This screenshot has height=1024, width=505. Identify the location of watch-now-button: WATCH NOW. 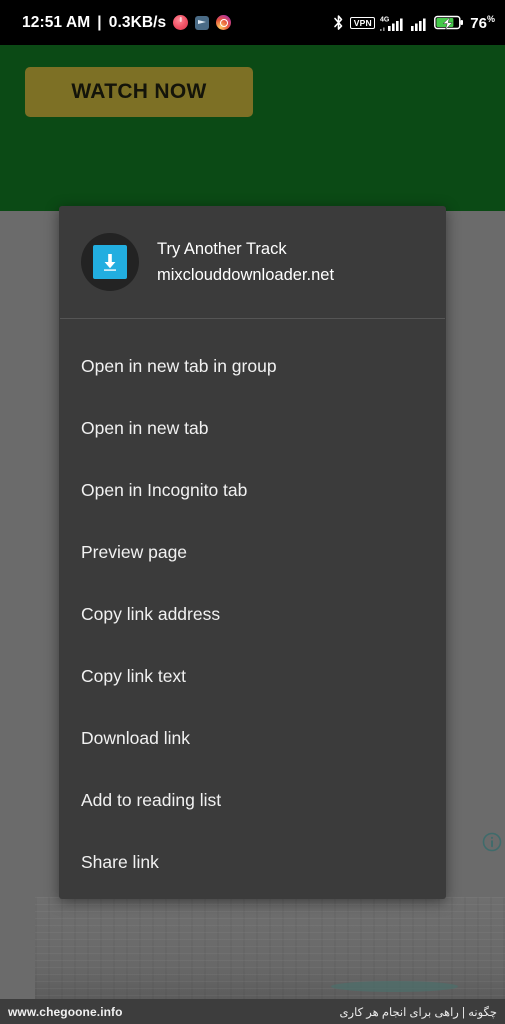
(139, 92).